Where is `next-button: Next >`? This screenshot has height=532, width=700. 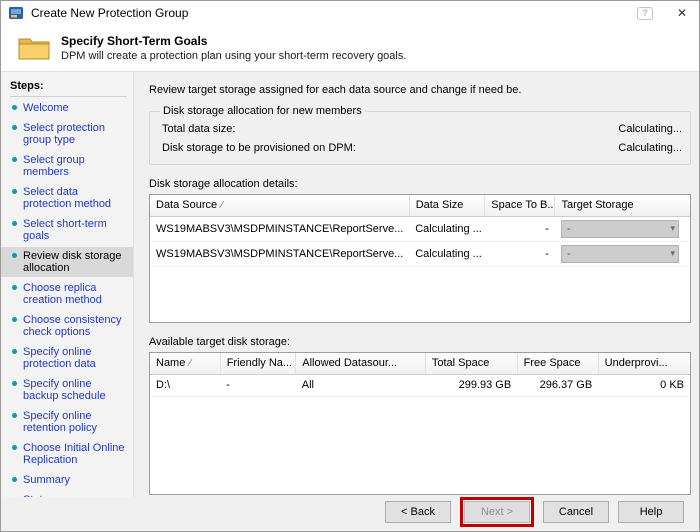 next-button: Next > is located at coordinates (497, 512).